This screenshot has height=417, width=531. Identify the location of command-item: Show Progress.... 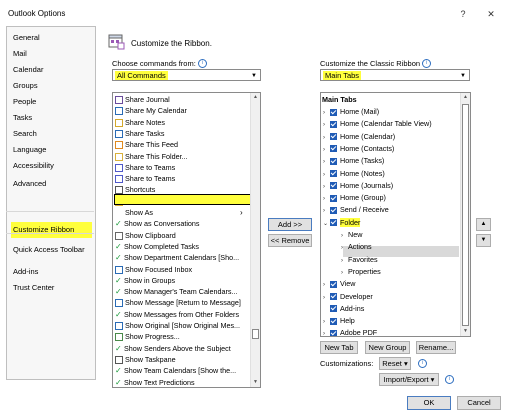
(147, 336).